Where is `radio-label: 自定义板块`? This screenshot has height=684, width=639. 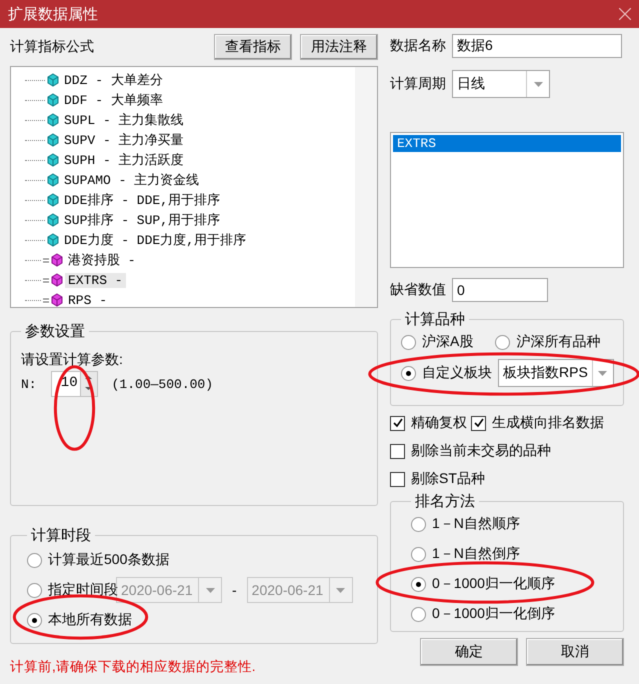
radio-label: 自定义板块 is located at coordinates (457, 373).